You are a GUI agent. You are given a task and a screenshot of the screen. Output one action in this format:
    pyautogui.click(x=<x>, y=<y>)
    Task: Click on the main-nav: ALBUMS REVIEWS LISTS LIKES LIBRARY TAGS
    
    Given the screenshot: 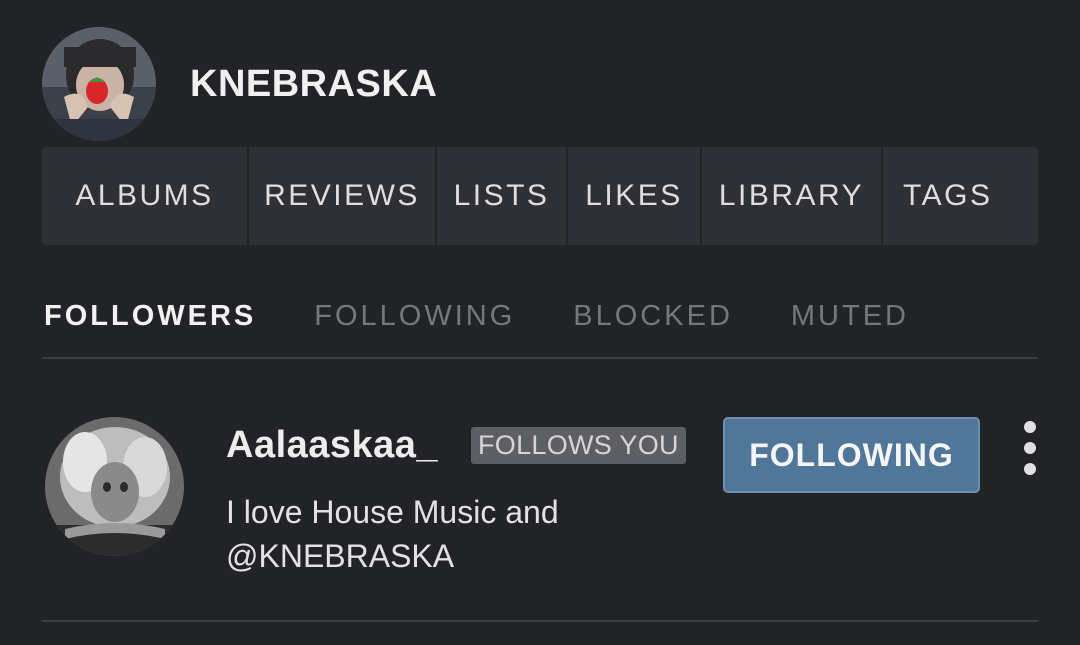 What is the action you would take?
    pyautogui.click(x=540, y=196)
    